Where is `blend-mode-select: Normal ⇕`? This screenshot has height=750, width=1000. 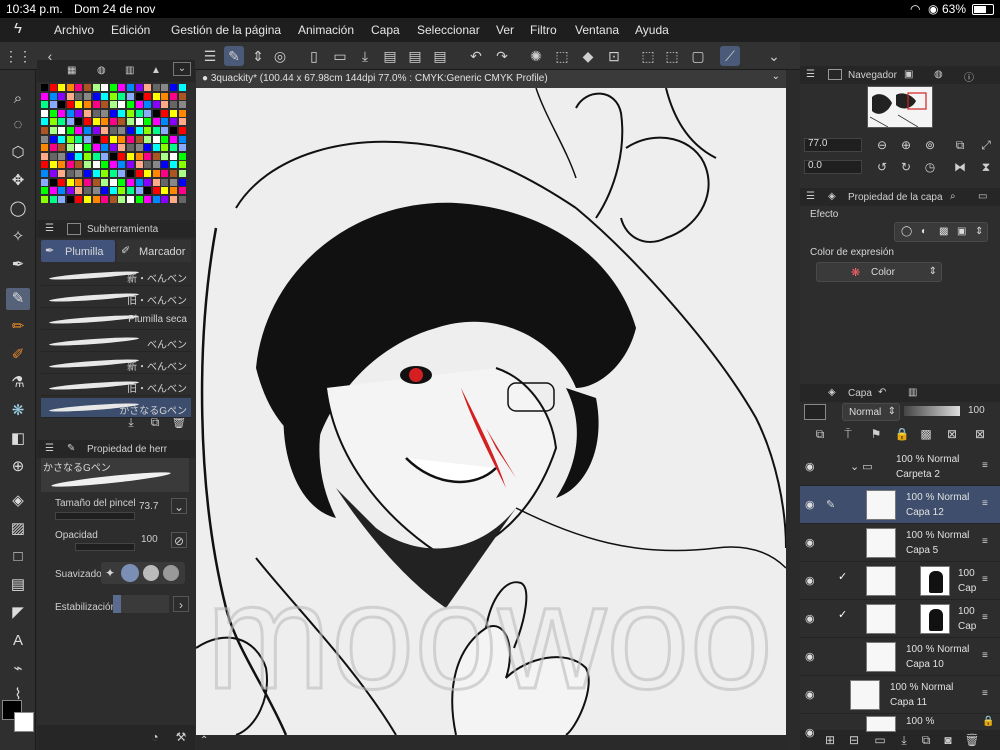 blend-mode-select: Normal ⇕ is located at coordinates (871, 412).